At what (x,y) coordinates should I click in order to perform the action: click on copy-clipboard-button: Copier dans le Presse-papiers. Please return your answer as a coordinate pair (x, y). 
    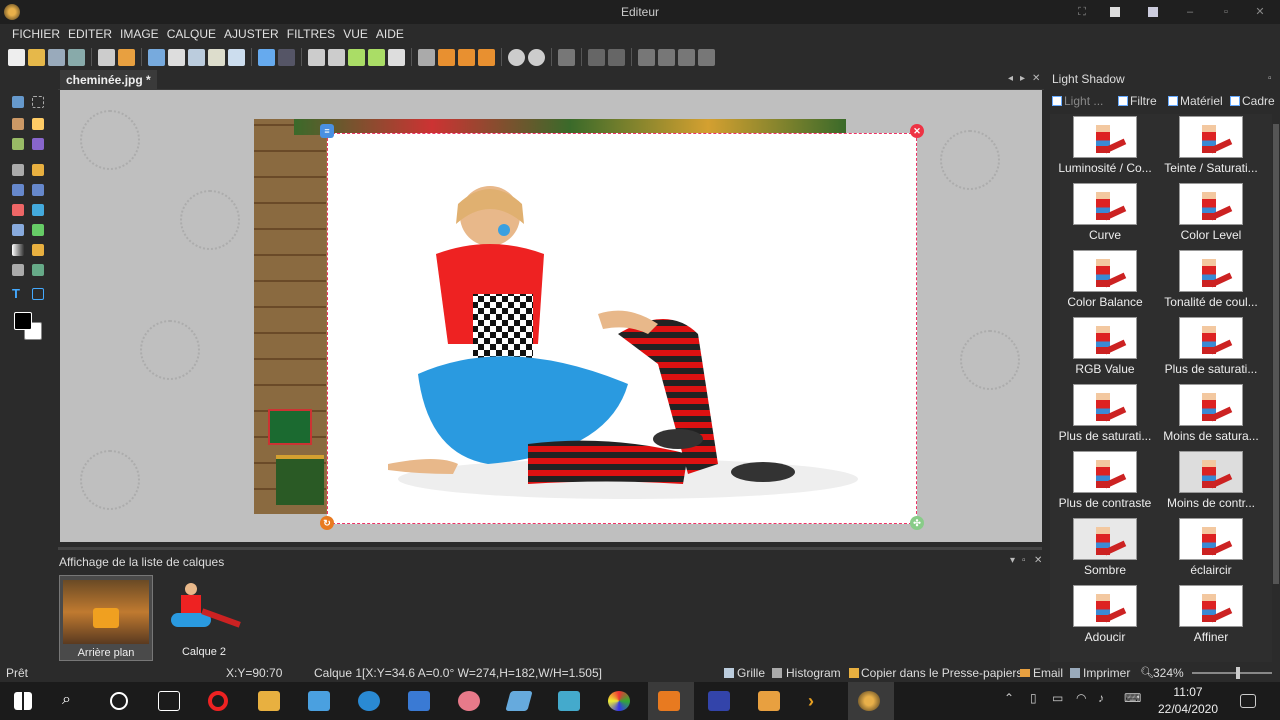
    Looking at the image, I should click on (941, 673).